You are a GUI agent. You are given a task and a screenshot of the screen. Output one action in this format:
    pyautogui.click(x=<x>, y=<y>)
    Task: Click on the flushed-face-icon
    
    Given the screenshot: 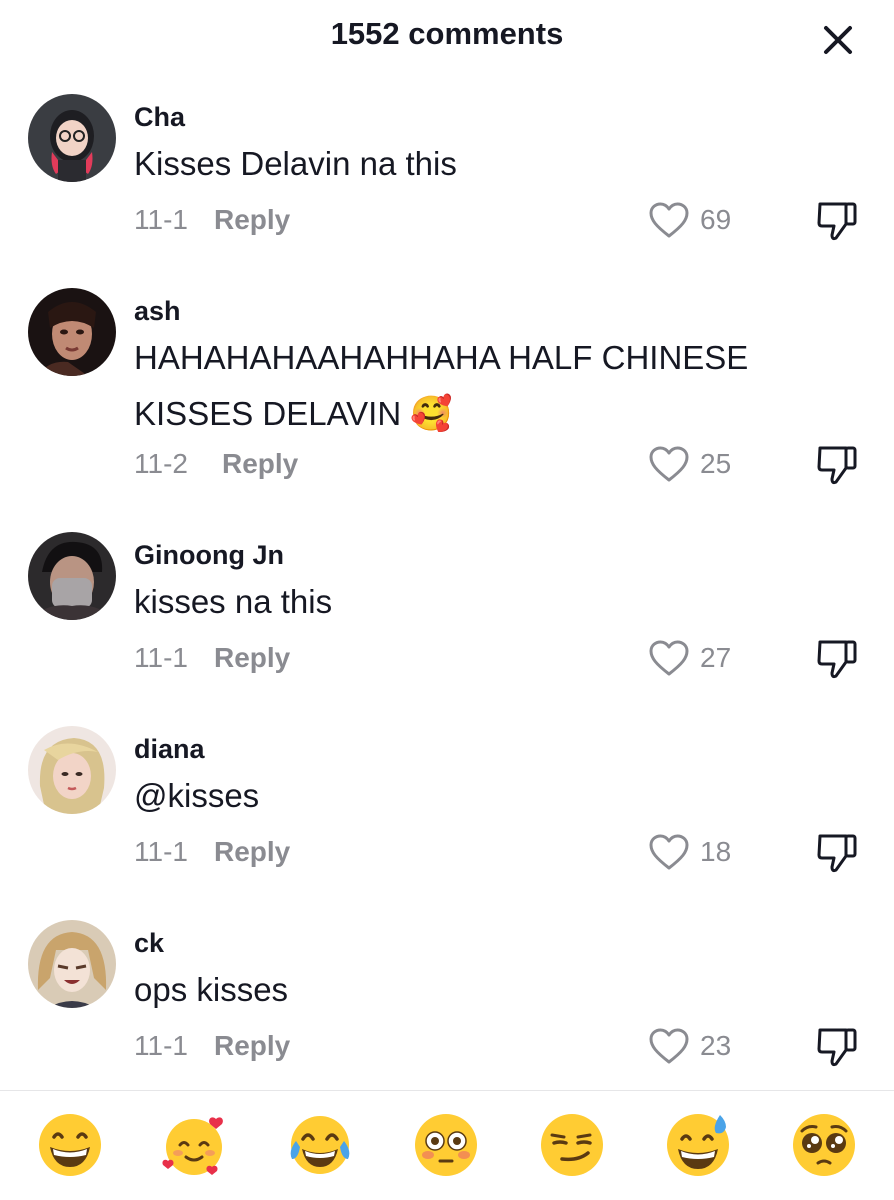 What is the action you would take?
    pyautogui.click(x=446, y=1145)
    